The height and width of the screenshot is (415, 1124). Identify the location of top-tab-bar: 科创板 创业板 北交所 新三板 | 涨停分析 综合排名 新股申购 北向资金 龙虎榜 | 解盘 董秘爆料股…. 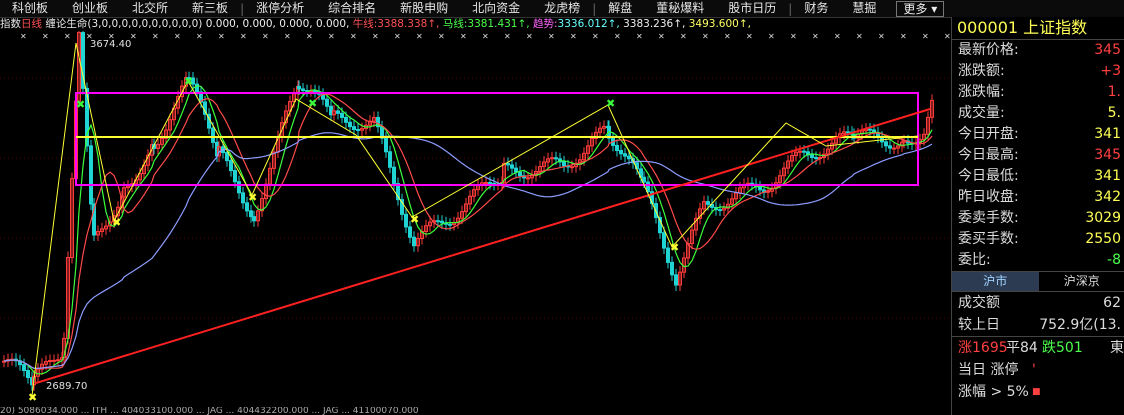
(562, 9).